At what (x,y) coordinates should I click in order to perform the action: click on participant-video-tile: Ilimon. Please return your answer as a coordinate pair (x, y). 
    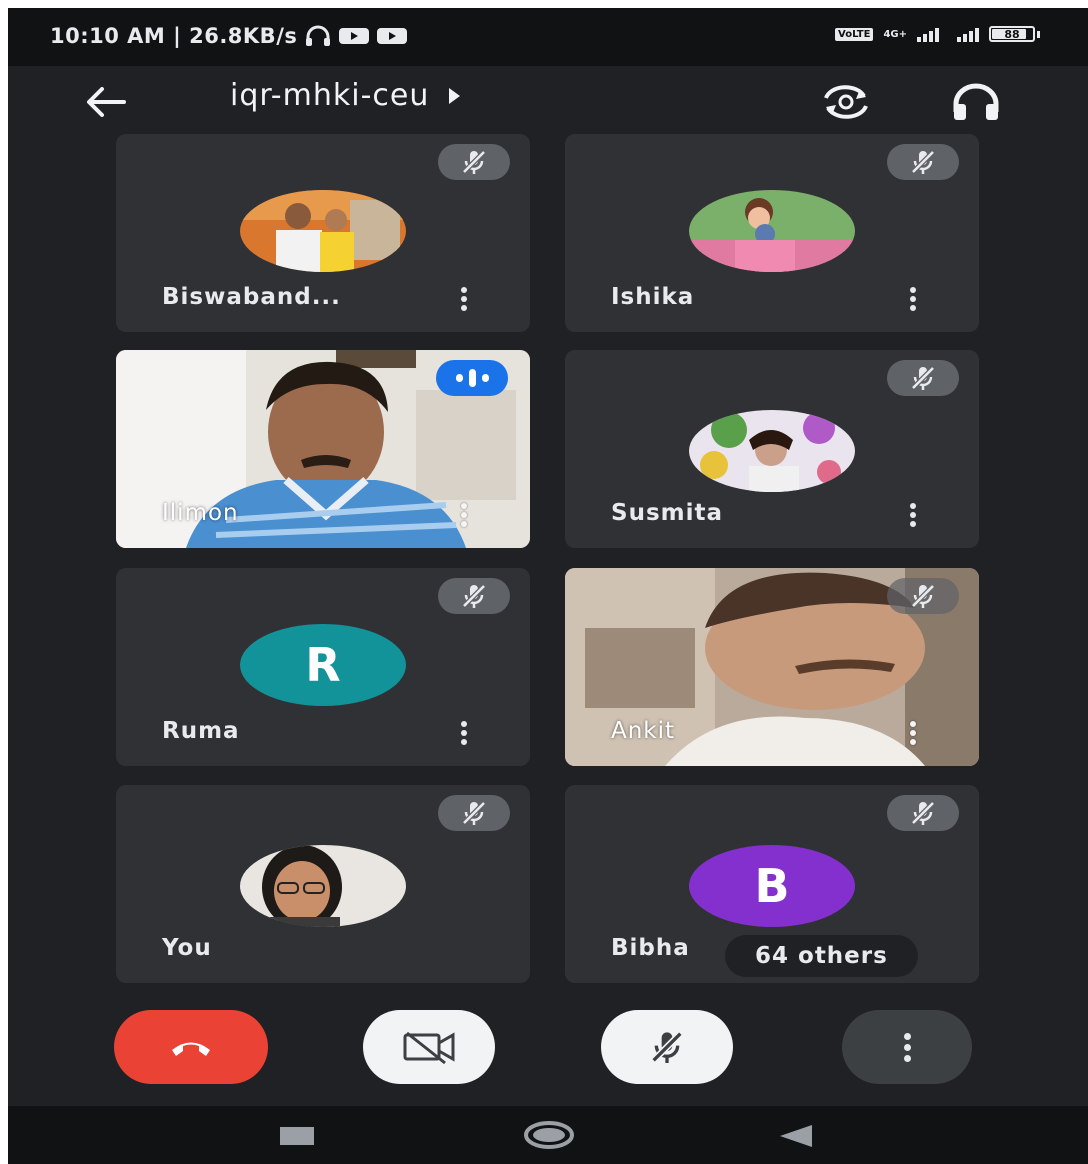
    Looking at the image, I should click on (323, 449).